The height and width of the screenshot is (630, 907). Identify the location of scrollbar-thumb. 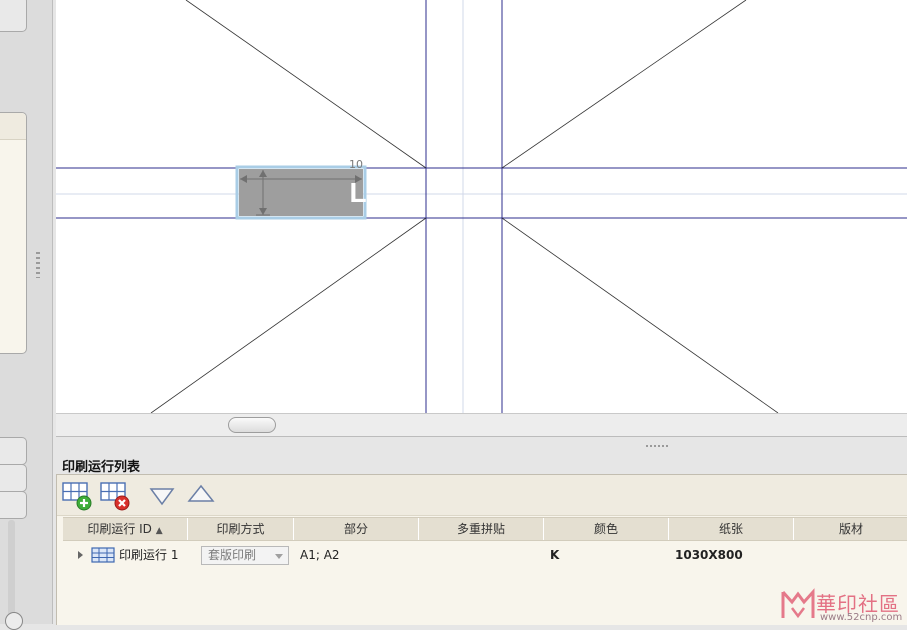
(252, 425).